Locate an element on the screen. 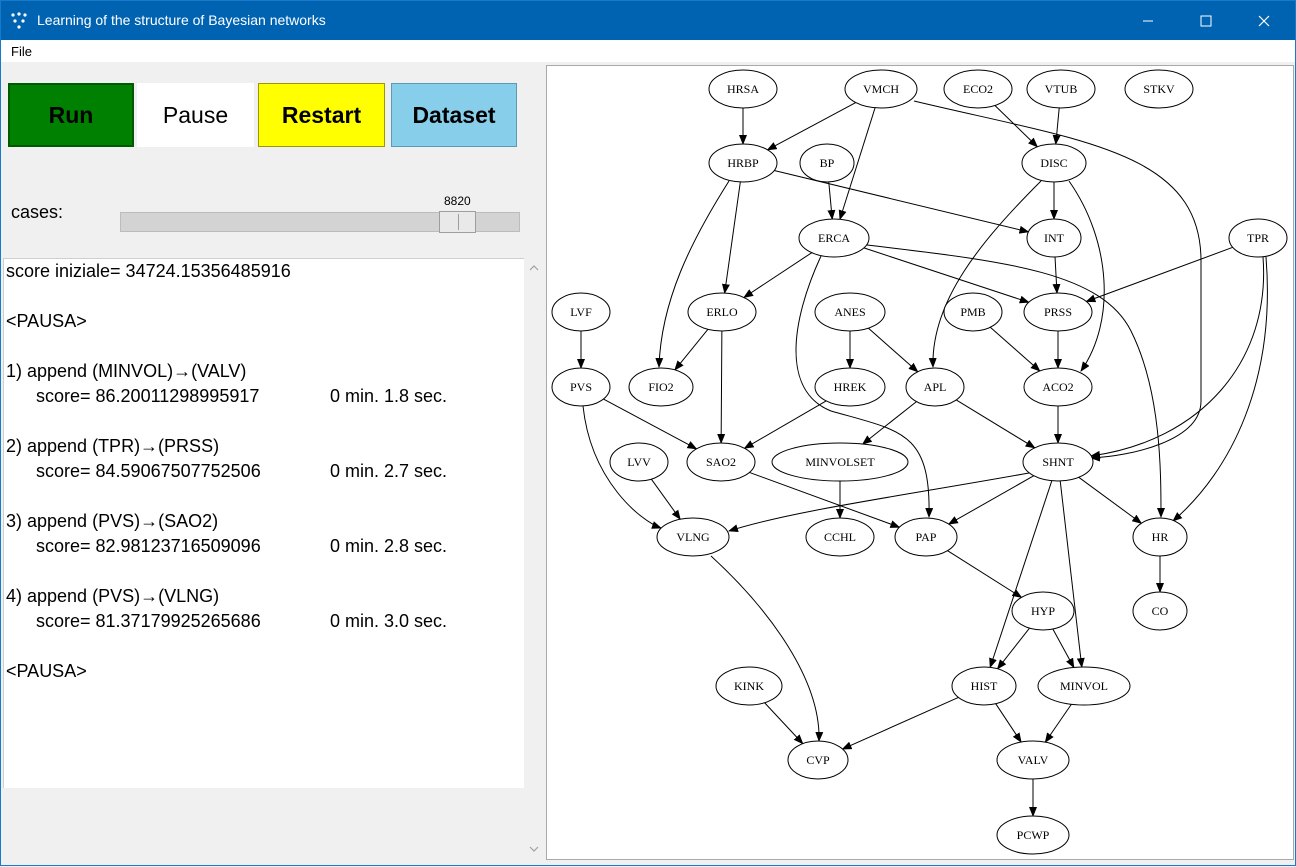 The width and height of the screenshot is (1296, 867). node-label: BP is located at coordinates (827, 163).